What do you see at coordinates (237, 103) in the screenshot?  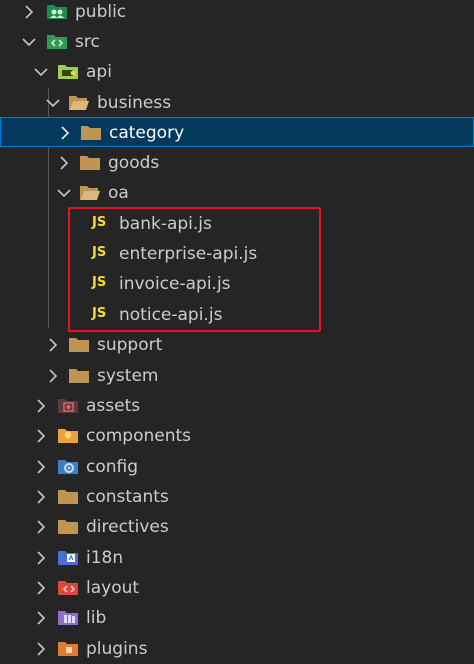 I see `tree-item-business: business` at bounding box center [237, 103].